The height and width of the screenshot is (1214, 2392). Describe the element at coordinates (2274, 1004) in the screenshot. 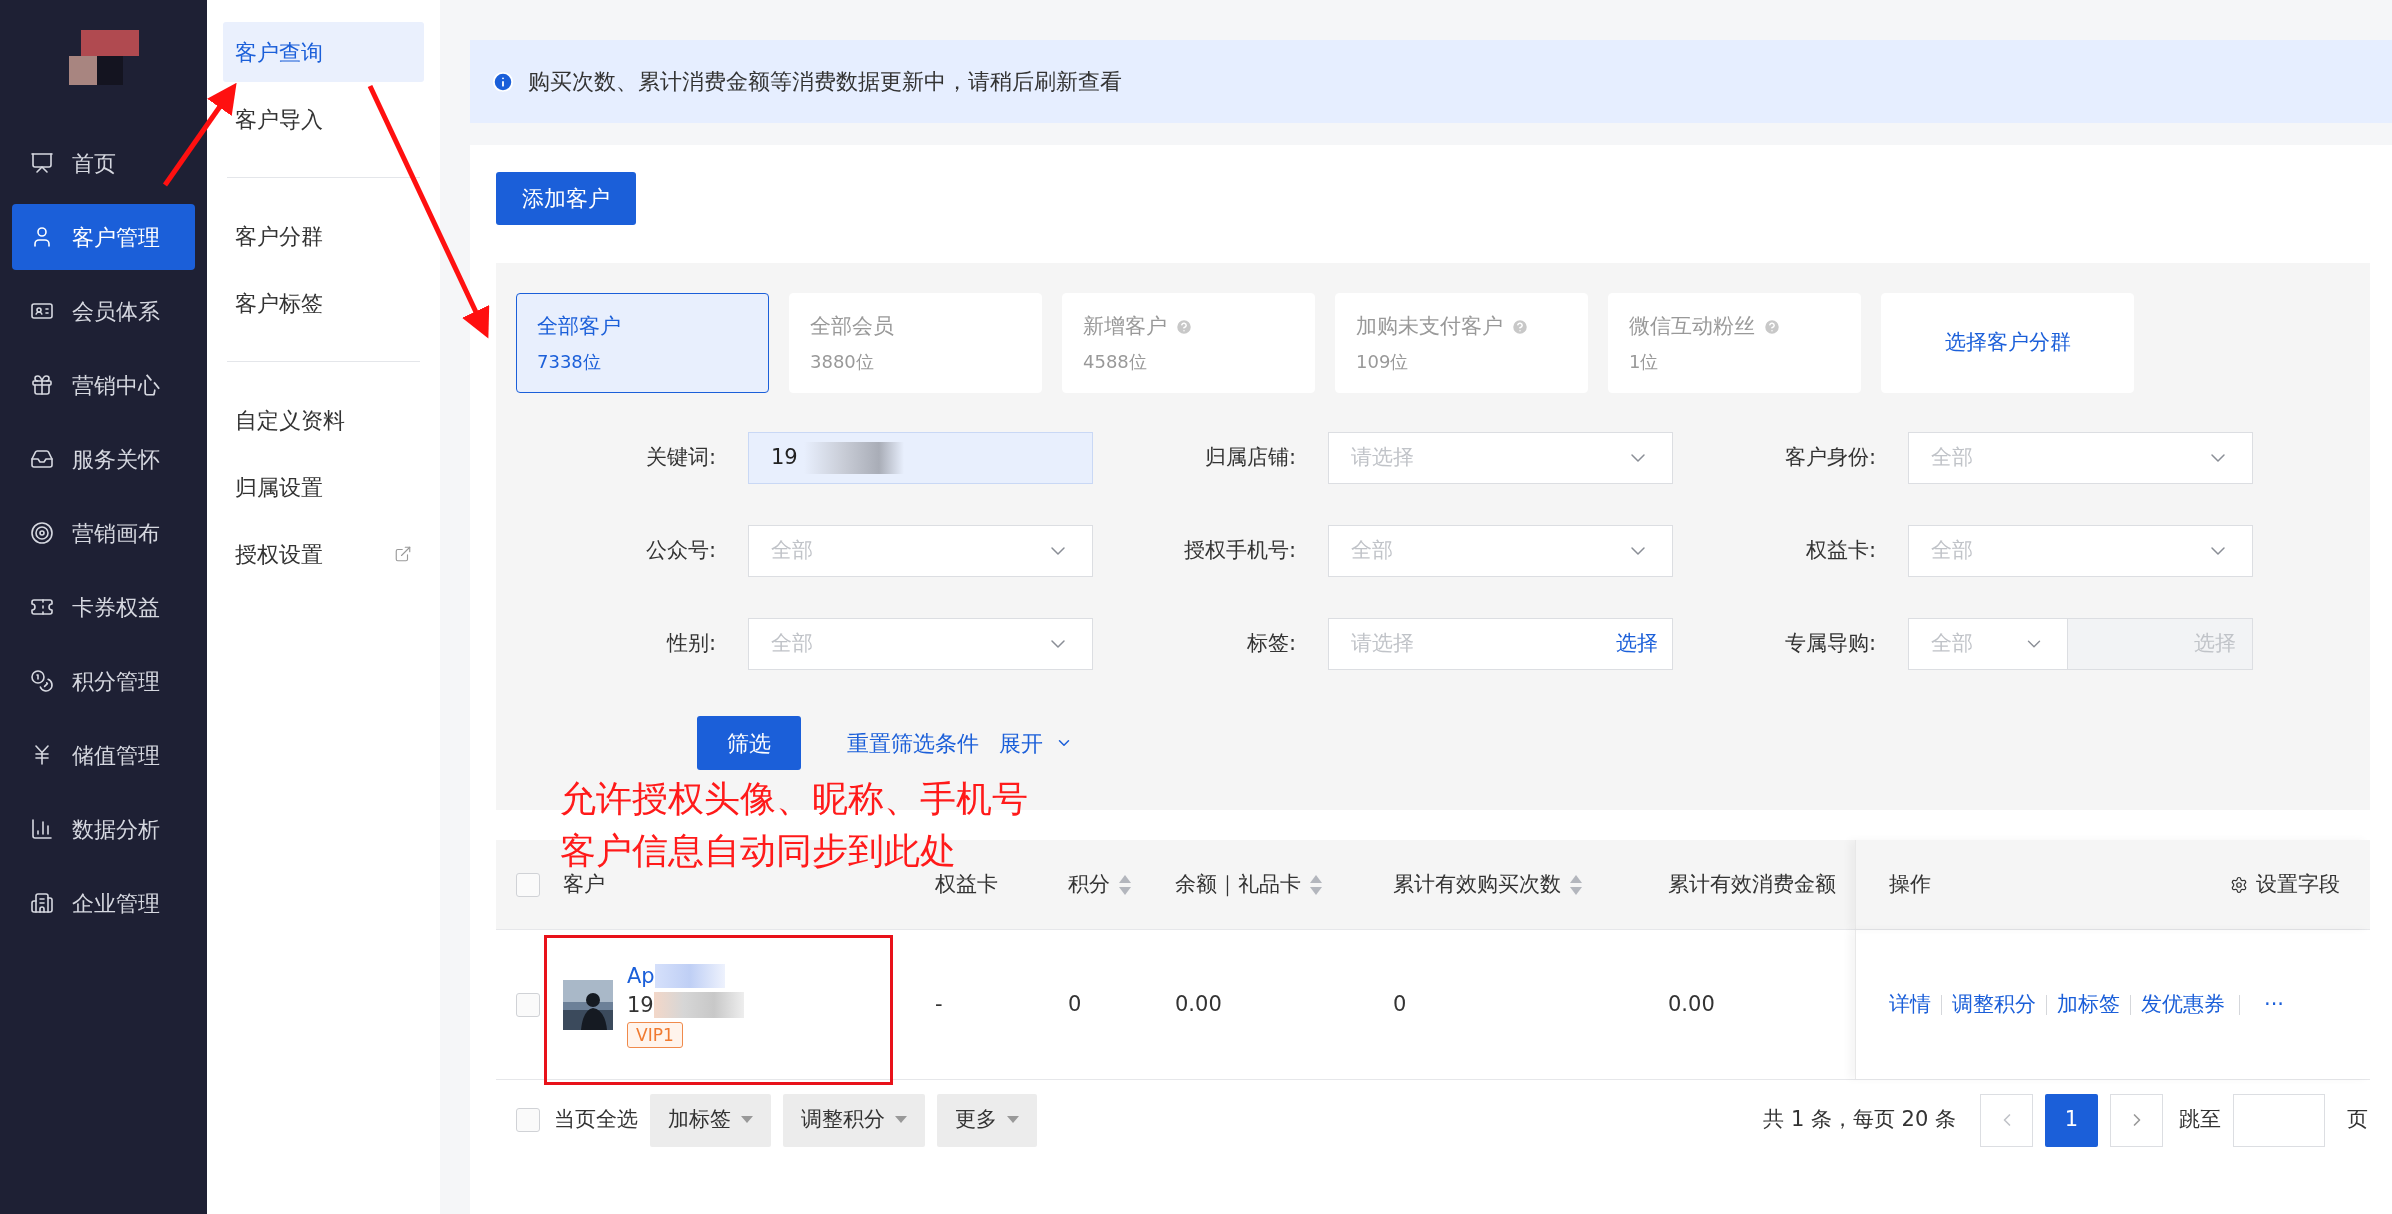

I see `more-actions-button: ···` at that location.